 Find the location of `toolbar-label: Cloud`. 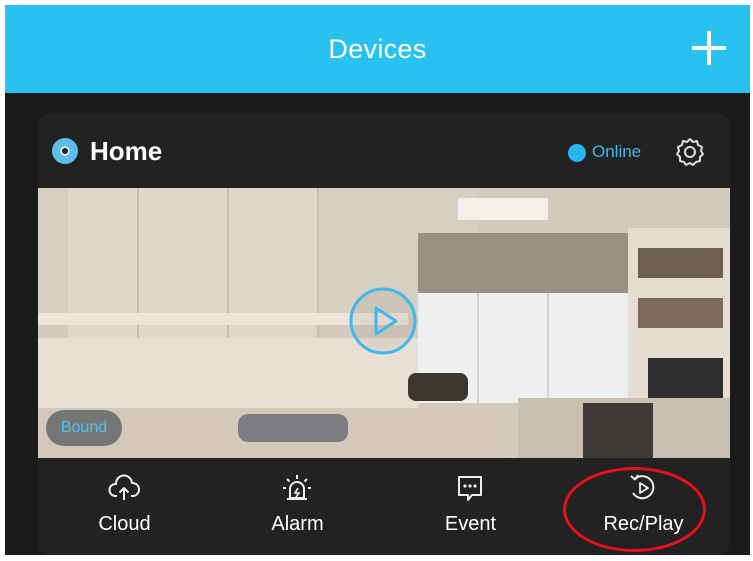

toolbar-label: Cloud is located at coordinates (124, 524).